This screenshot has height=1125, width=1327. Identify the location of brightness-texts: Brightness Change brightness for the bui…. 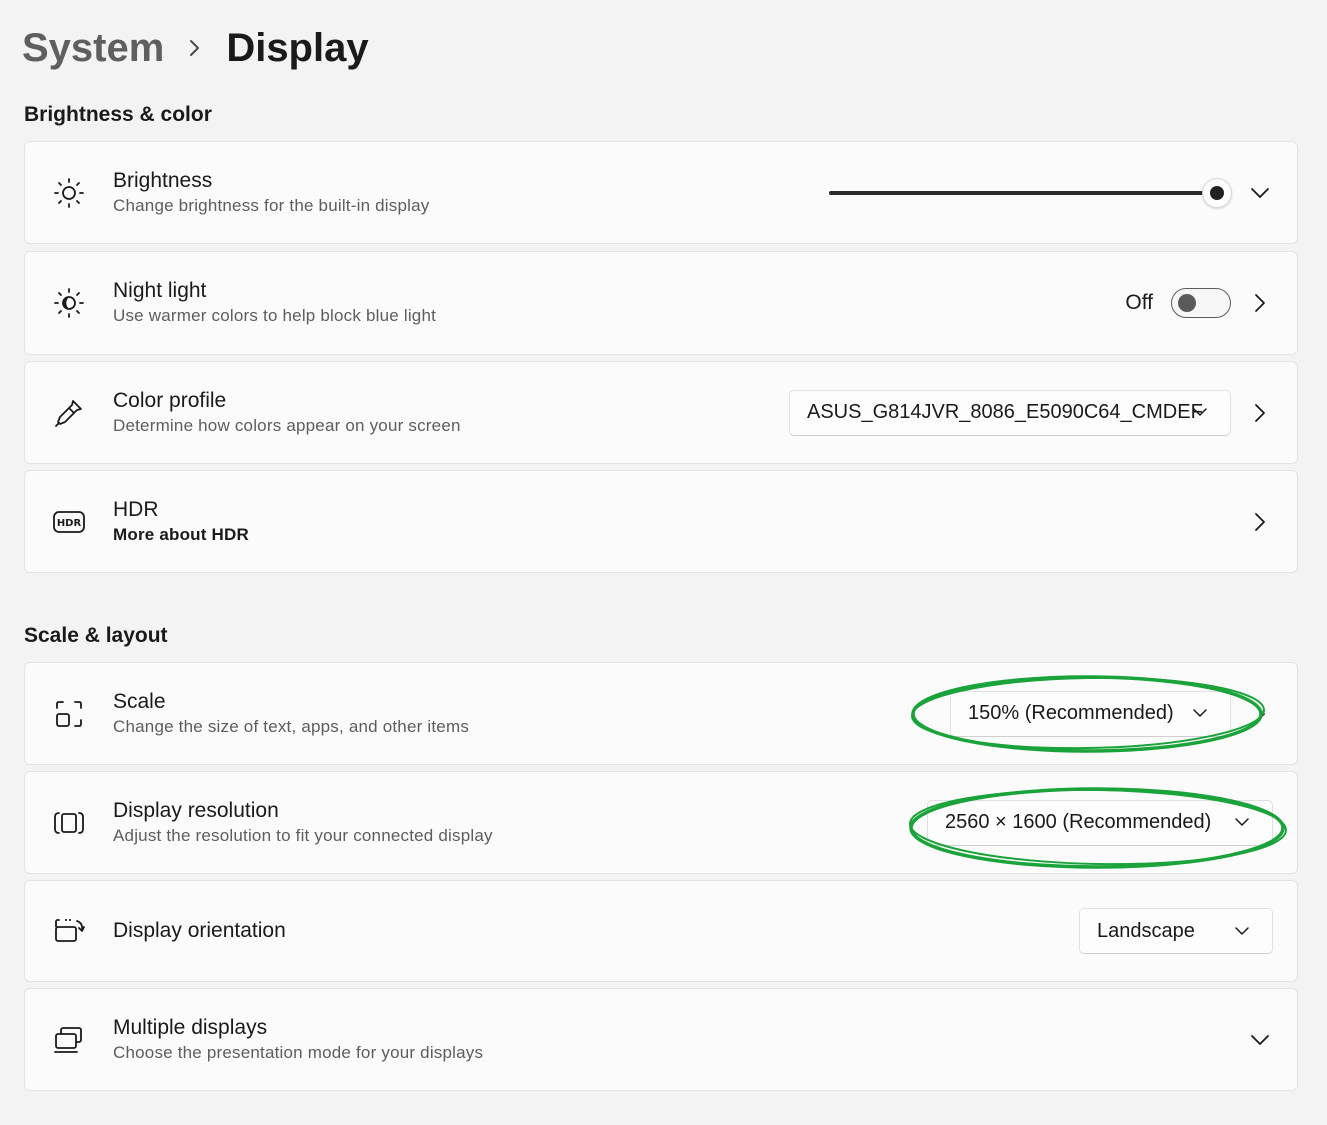
(271, 193).